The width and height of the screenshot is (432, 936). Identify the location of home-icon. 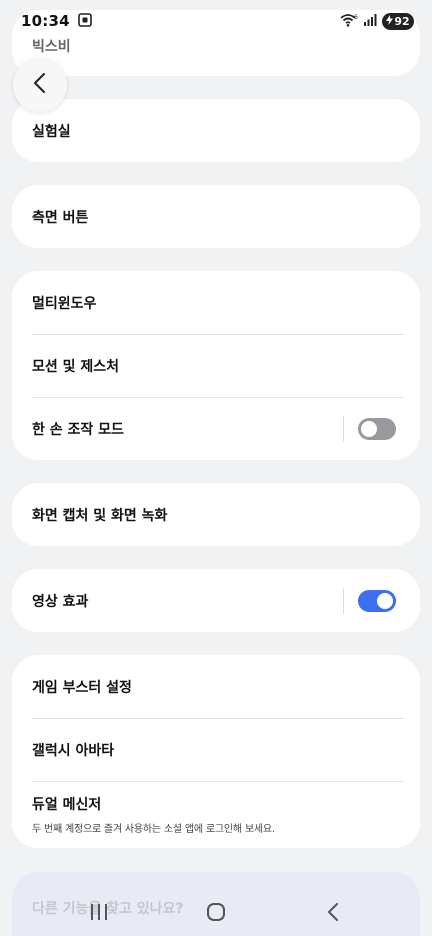
(216, 914).